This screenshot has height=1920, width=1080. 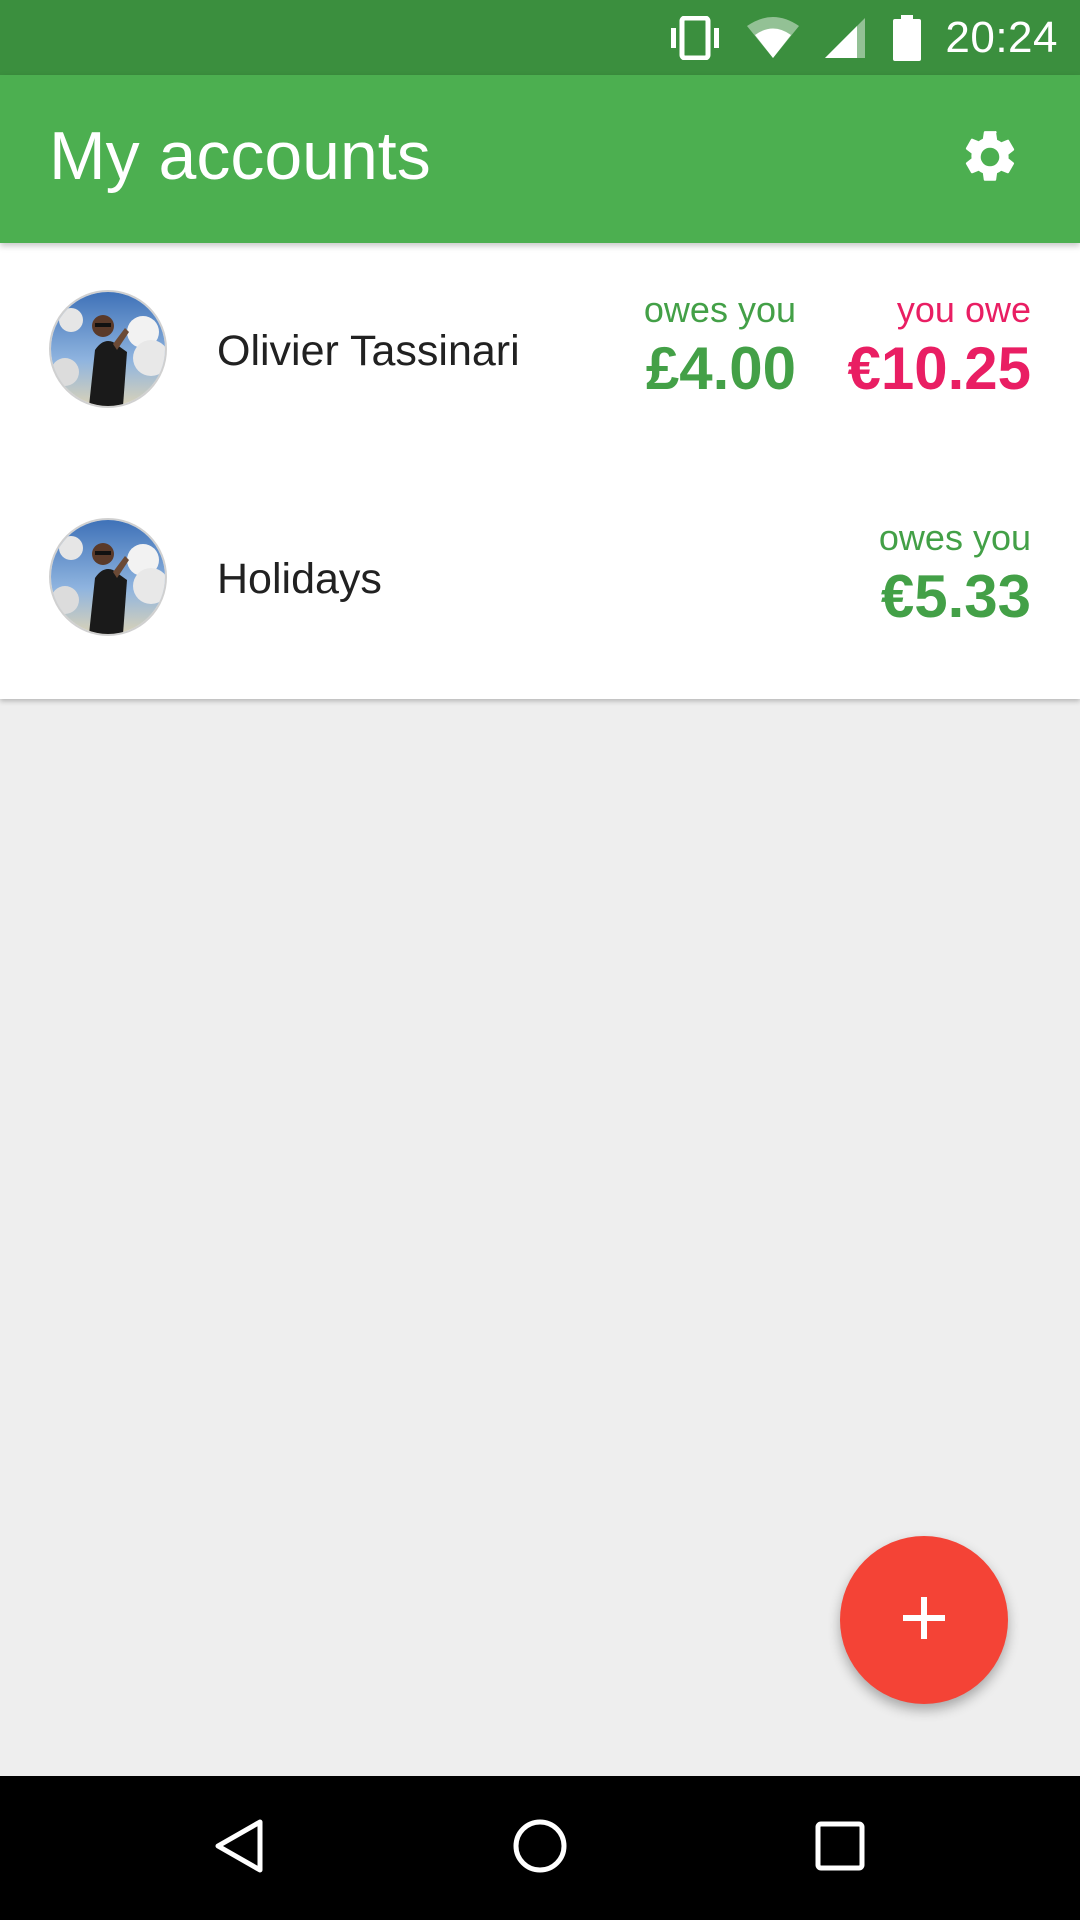 I want to click on recents-icon, so click(x=840, y=1848).